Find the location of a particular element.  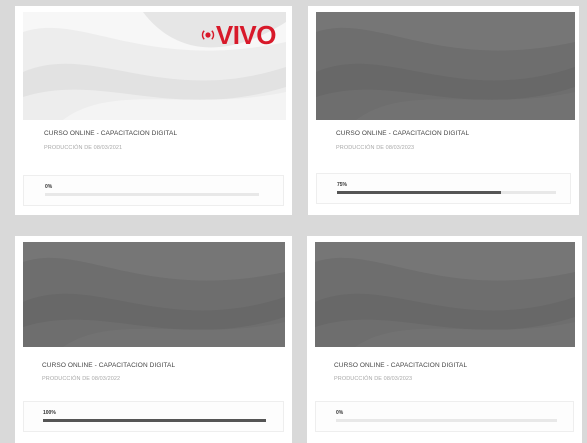

broadcast-signal-icon is located at coordinates (208, 35).